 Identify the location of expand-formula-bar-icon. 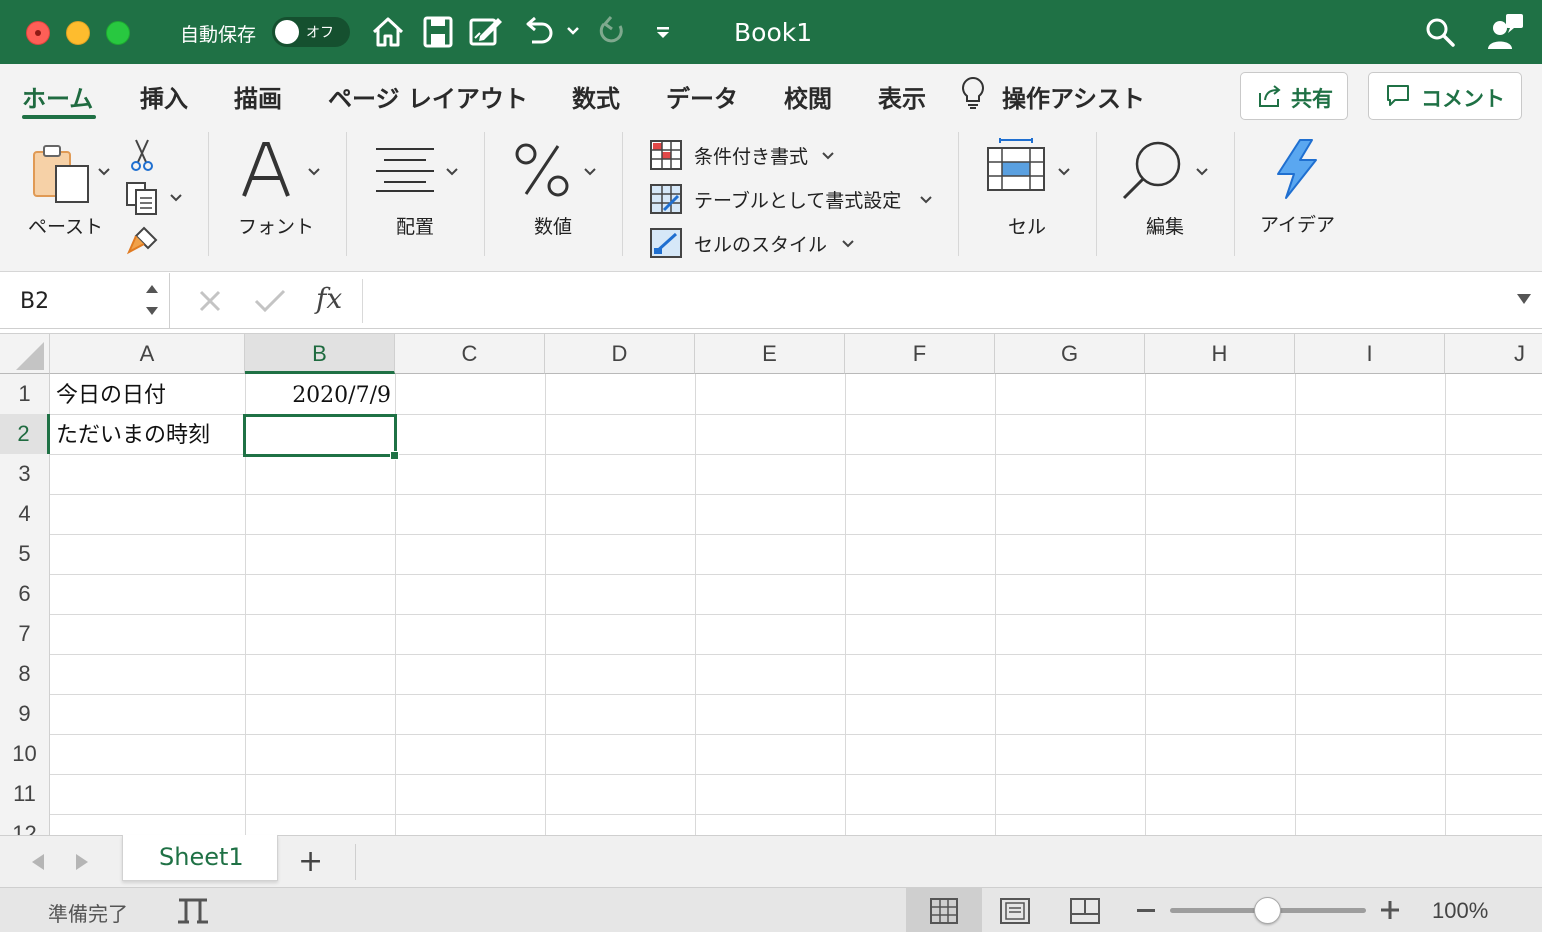
(1524, 299).